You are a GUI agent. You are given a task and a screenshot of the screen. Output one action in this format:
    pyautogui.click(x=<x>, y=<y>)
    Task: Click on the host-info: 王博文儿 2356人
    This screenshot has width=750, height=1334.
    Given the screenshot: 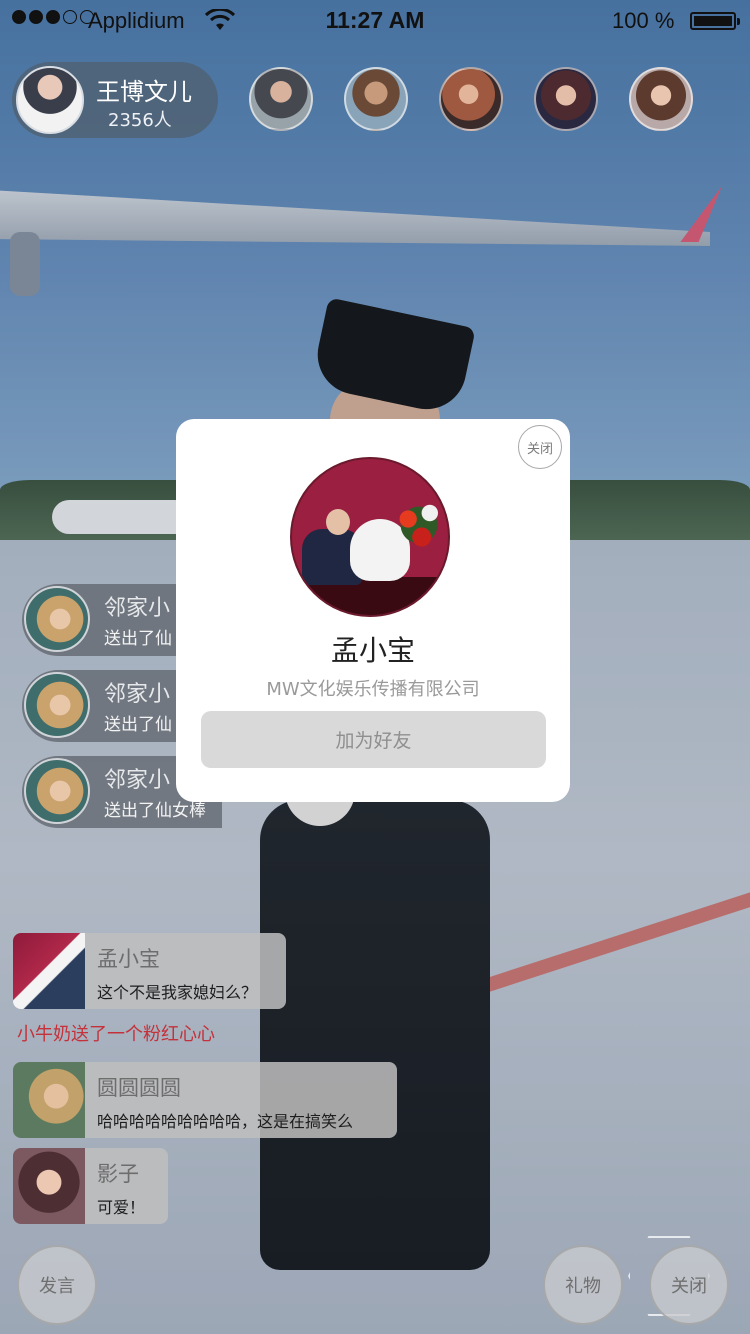 What is the action you would take?
    pyautogui.click(x=115, y=100)
    